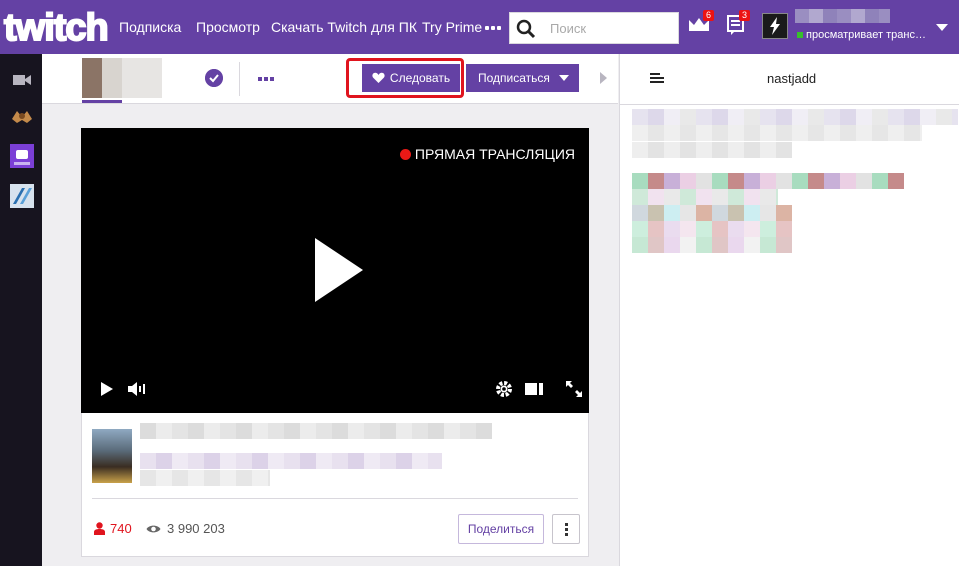 This screenshot has height=566, width=959. I want to click on follow-label: Следовать, so click(420, 78).